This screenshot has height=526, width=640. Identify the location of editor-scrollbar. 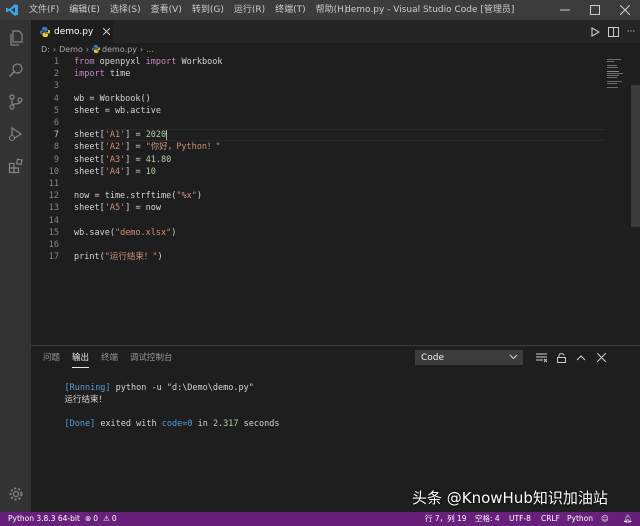
(635, 156).